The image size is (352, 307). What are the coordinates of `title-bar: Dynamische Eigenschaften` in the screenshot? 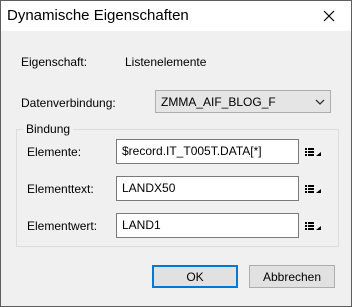 It's located at (176, 16).